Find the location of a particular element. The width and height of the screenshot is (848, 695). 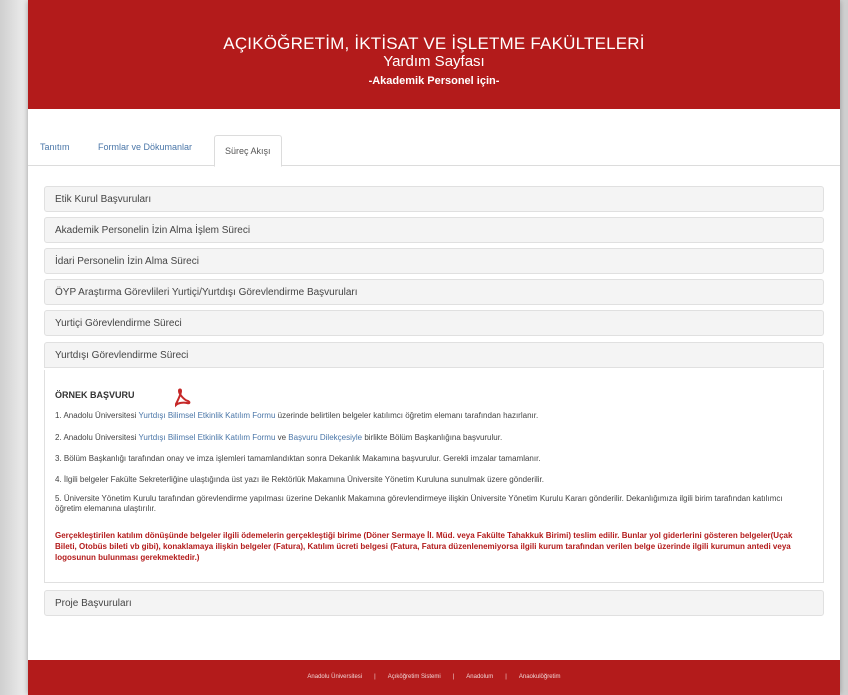

site-subtitle: Yardım Sayfası is located at coordinates (434, 61).